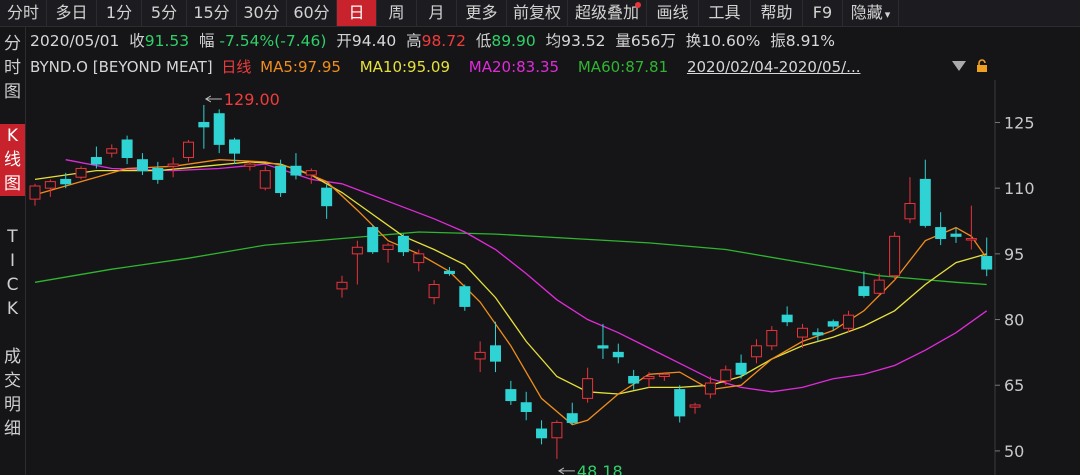  What do you see at coordinates (1019, 122) in the screenshot?
I see `y-axis-tick-label: 125` at bounding box center [1019, 122].